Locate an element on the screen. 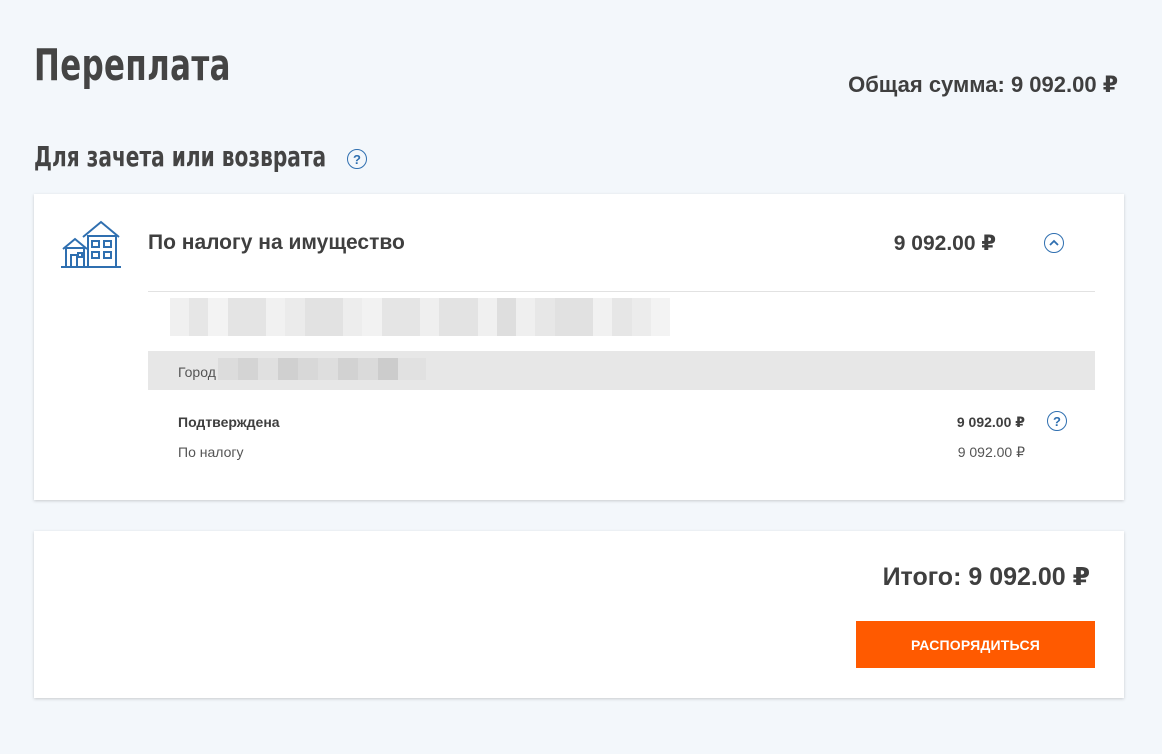 Image resolution: width=1162 pixels, height=754 pixels. redacted-address is located at coordinates (420, 317).